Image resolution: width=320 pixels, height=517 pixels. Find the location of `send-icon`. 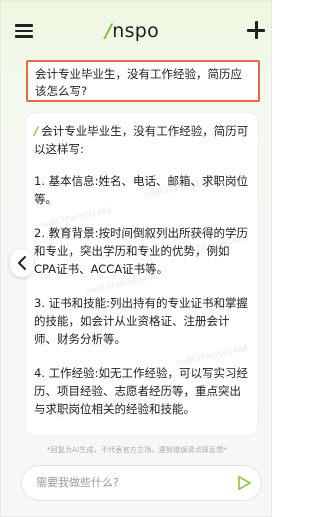

send-icon is located at coordinates (244, 483).